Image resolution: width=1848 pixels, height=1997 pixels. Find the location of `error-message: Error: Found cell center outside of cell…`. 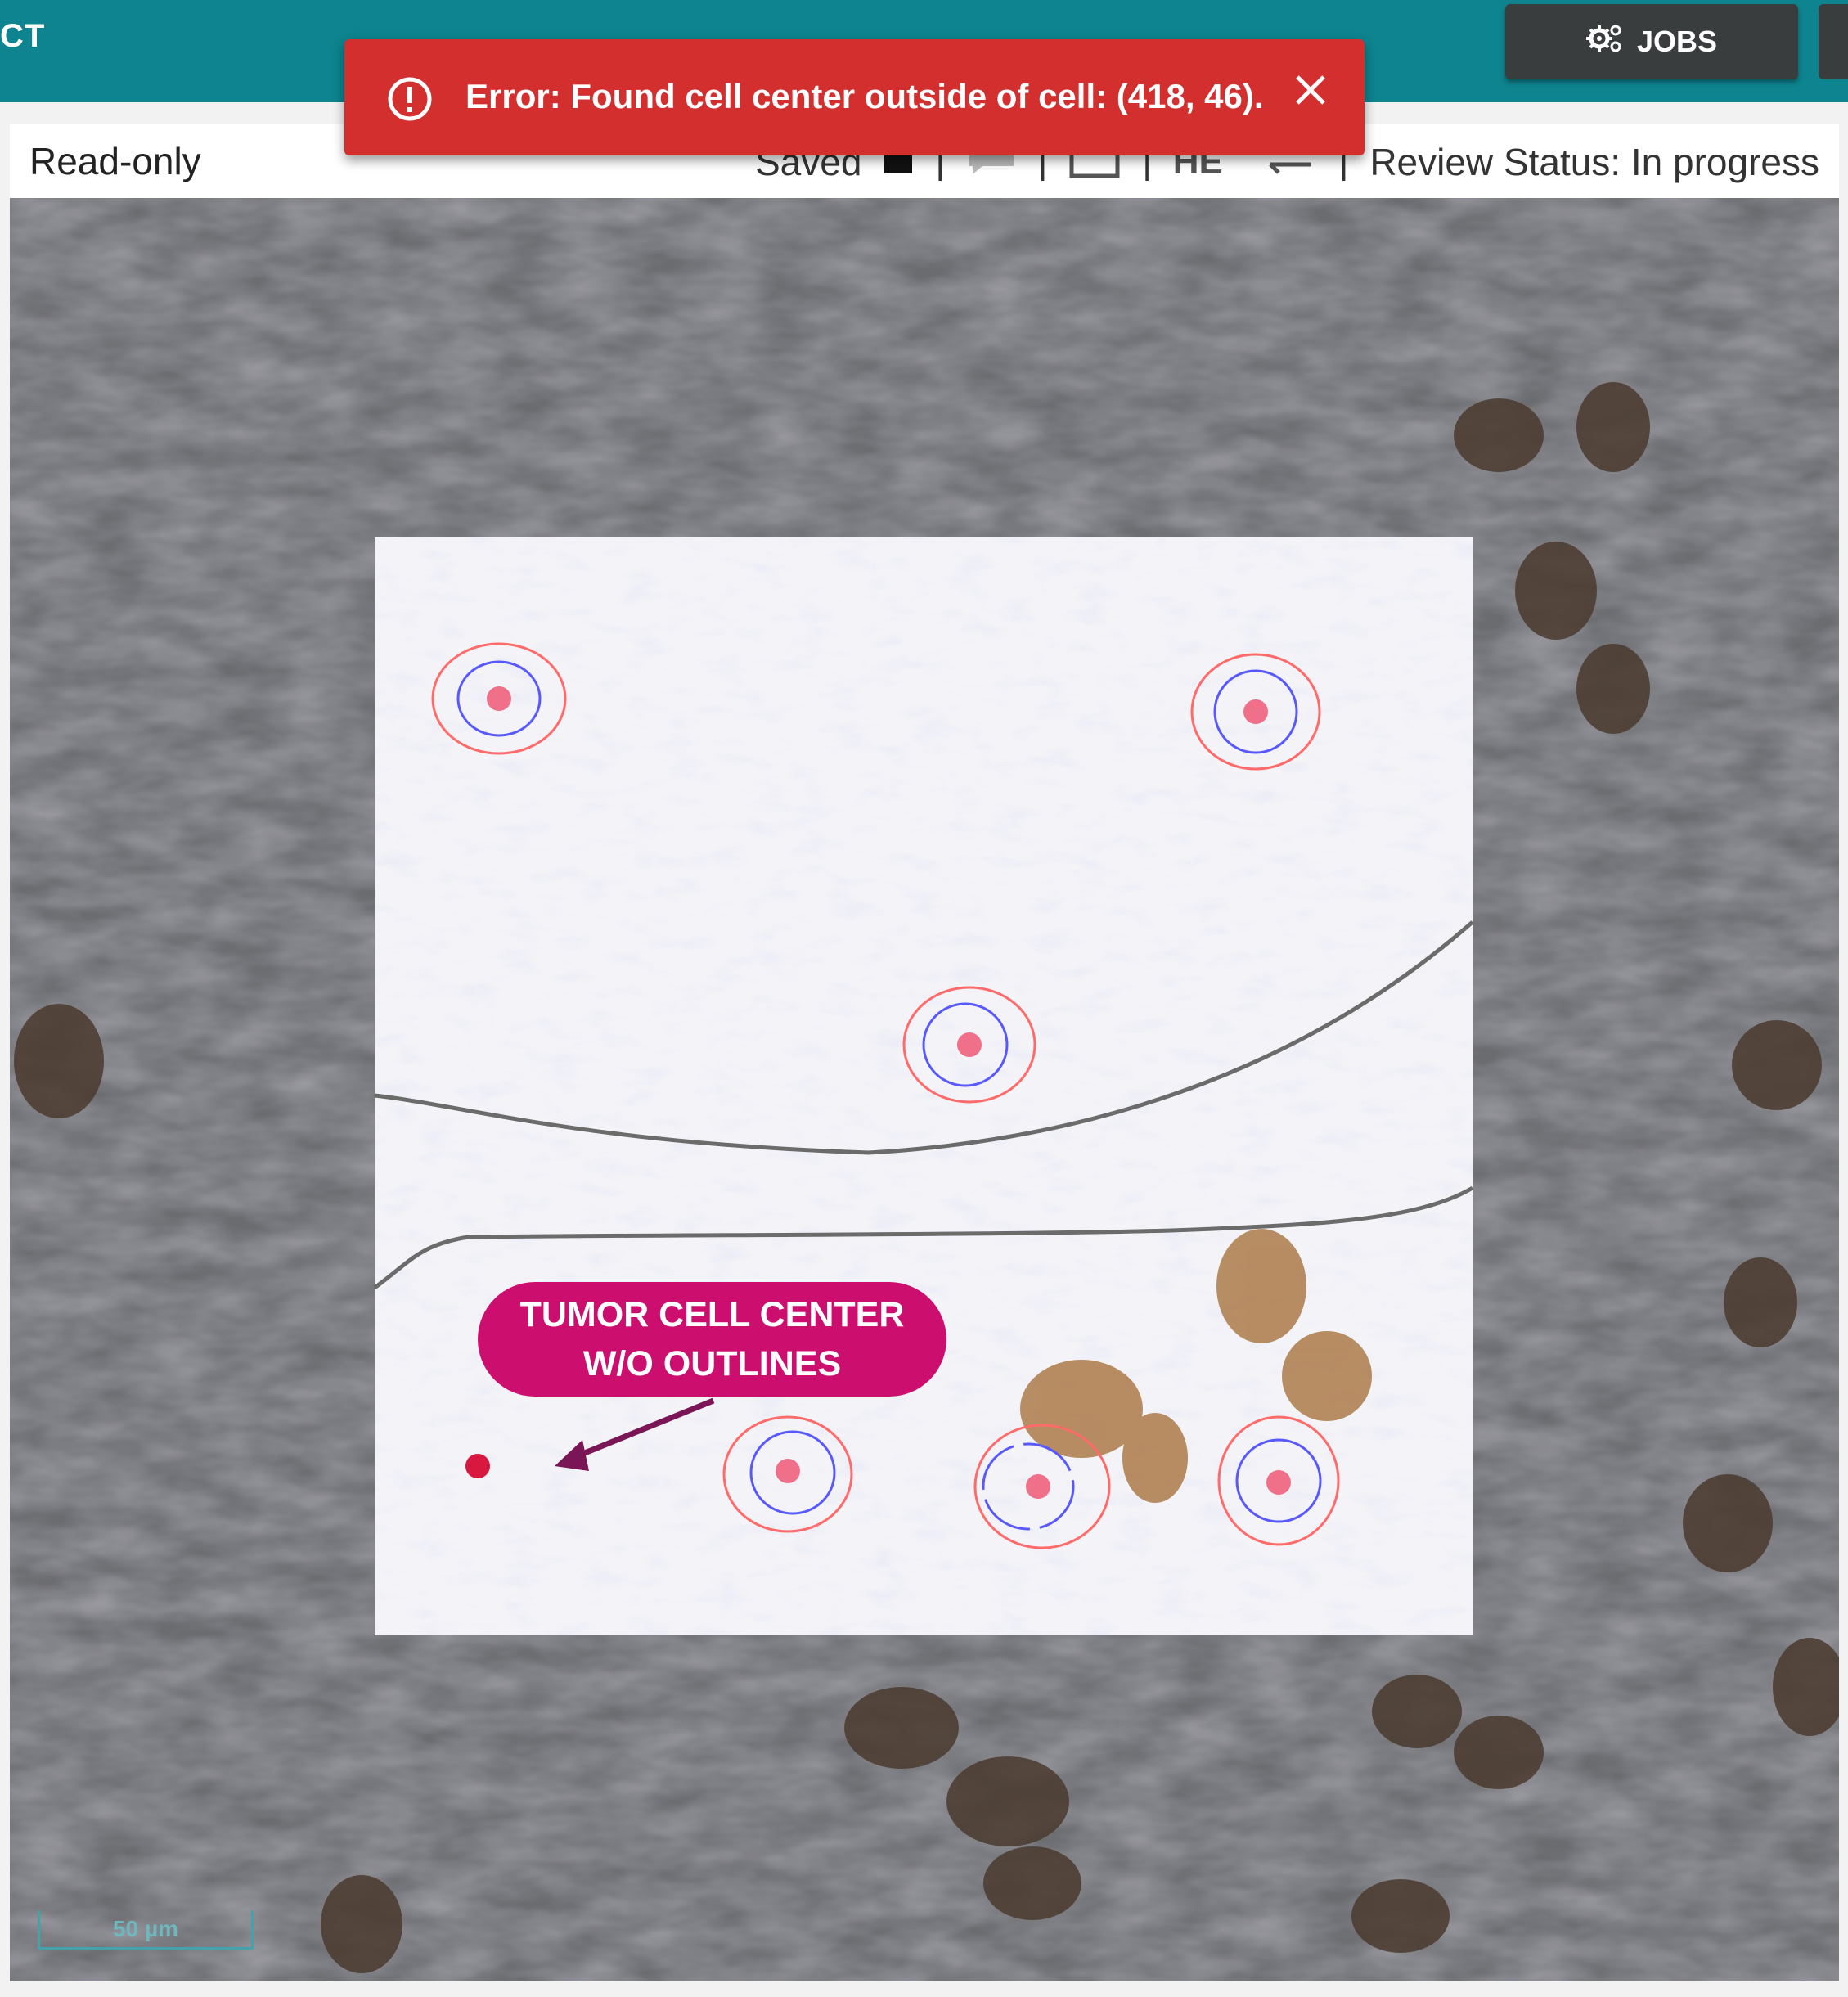

error-message: Error: Found cell center outside of cell… is located at coordinates (865, 96).